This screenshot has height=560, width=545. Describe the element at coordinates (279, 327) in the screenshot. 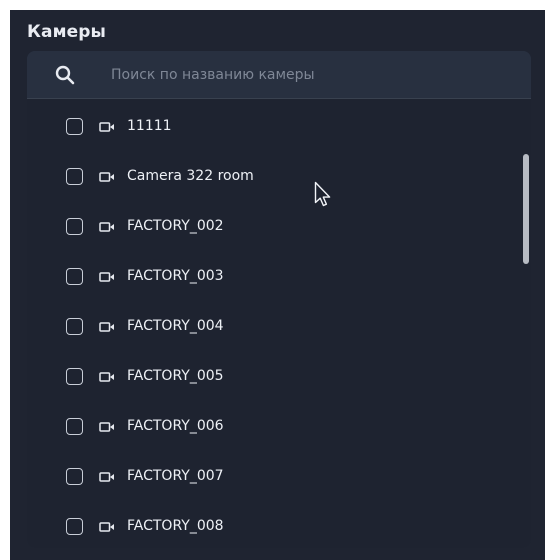

I see `camera-list-item: FACTORY_004` at that location.